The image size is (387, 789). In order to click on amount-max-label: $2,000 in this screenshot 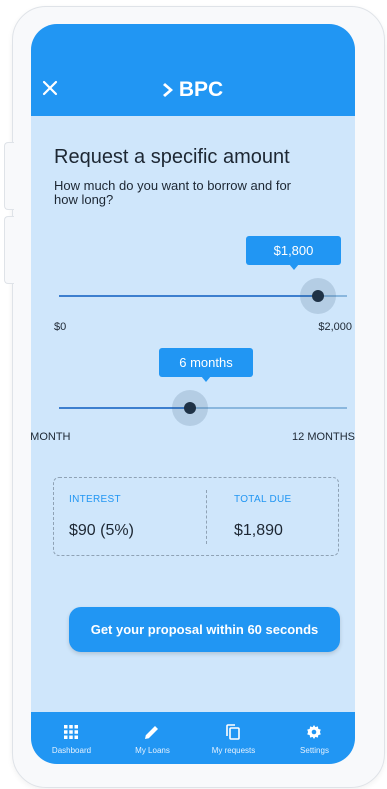, I will do `click(335, 327)`.